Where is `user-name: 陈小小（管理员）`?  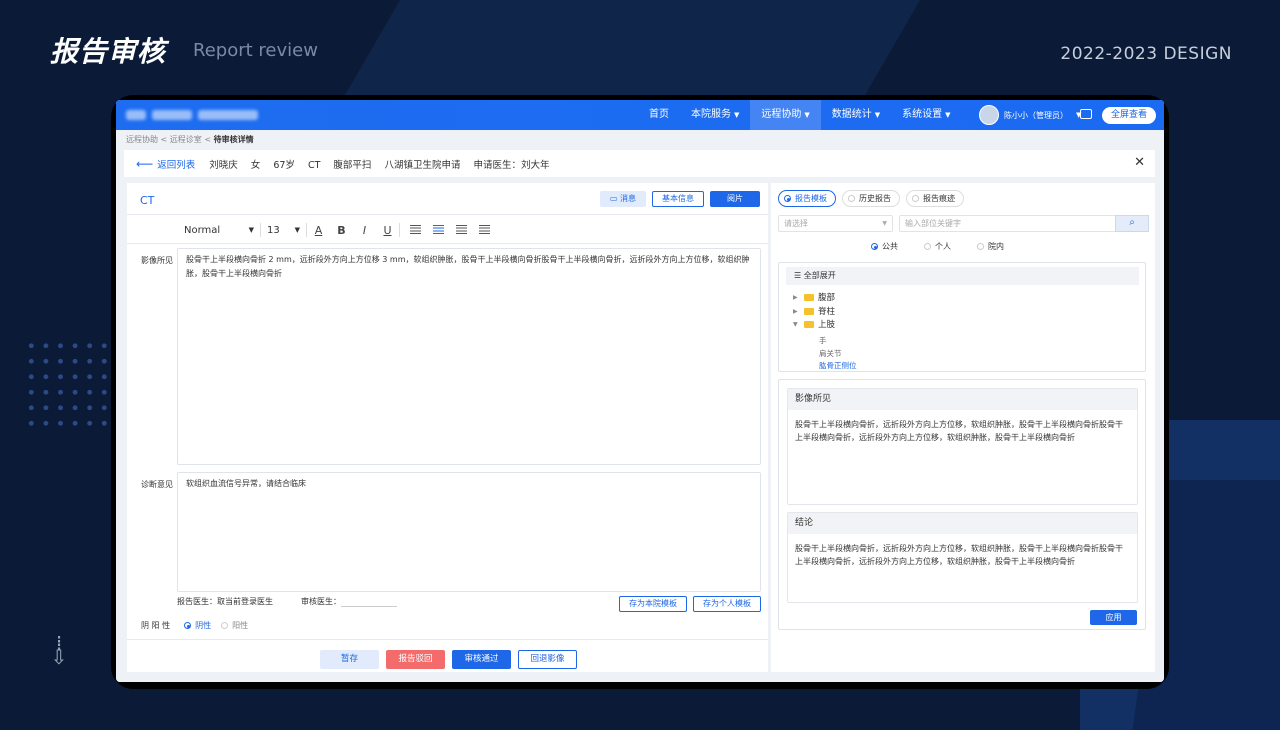 user-name: 陈小小（管理员） is located at coordinates (1036, 115).